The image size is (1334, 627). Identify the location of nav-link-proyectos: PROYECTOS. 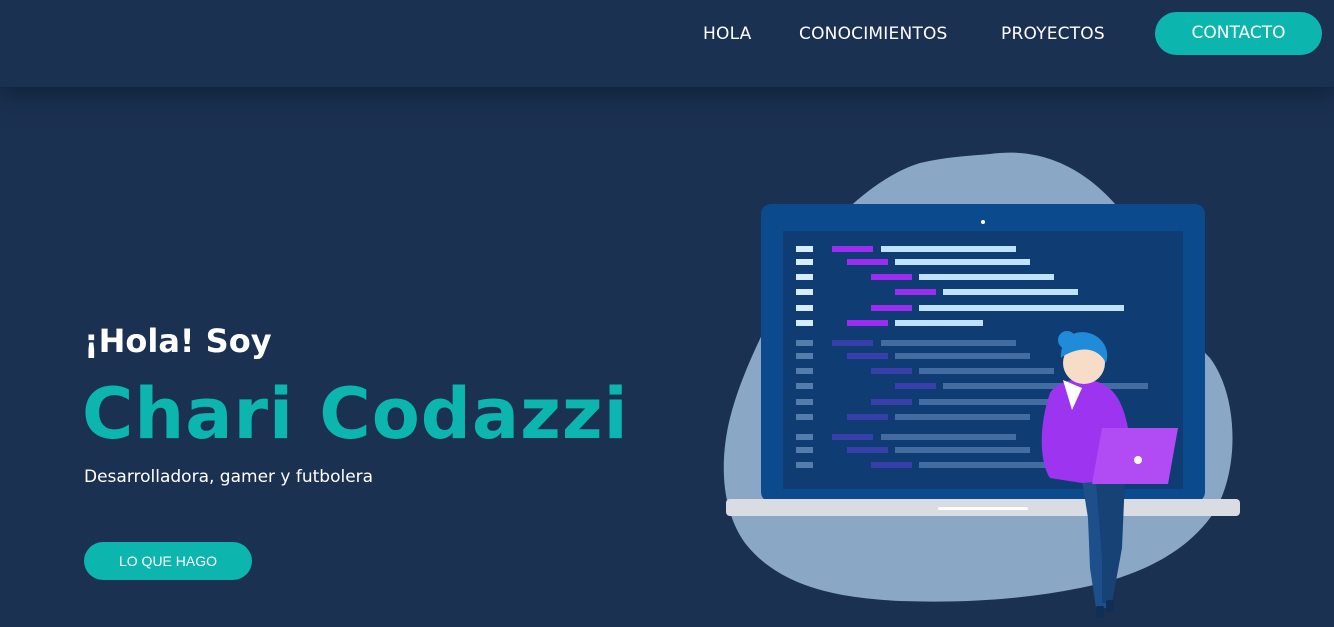
(1053, 34).